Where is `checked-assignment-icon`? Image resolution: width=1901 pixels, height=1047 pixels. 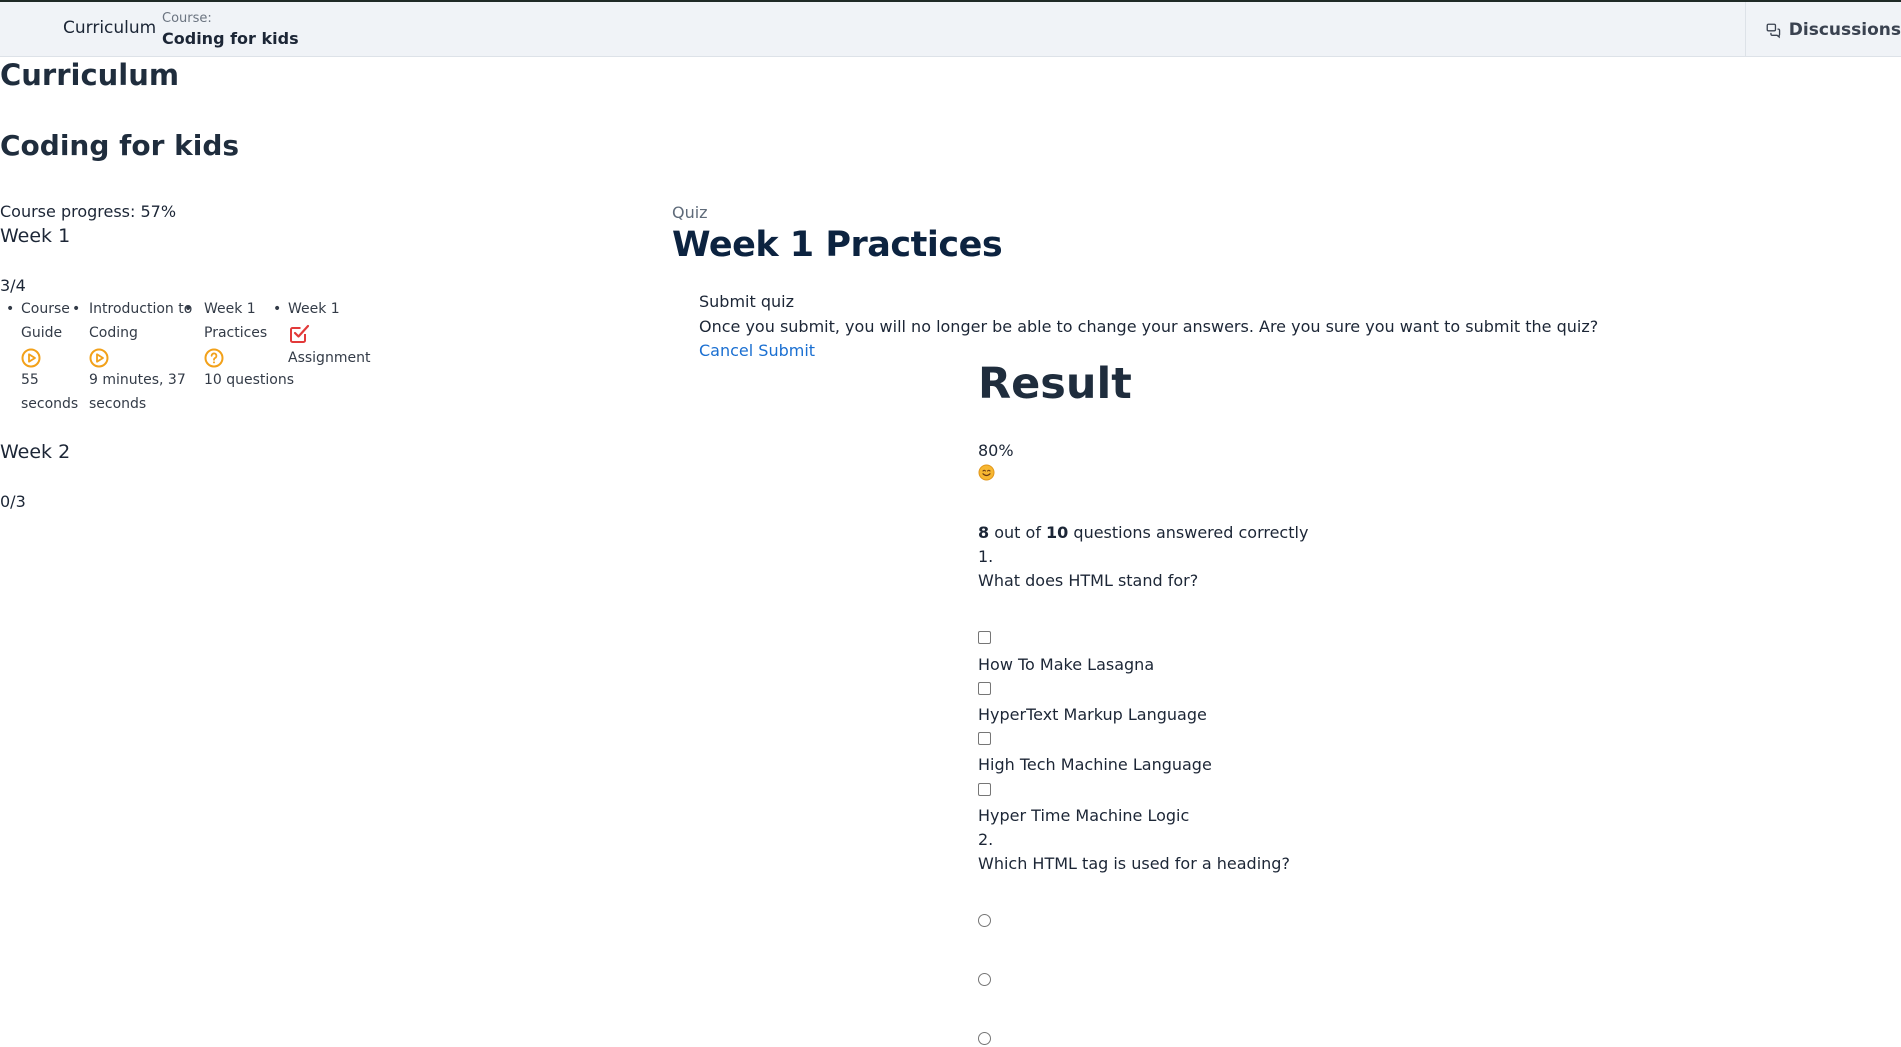
checked-assignment-icon is located at coordinates (300, 333).